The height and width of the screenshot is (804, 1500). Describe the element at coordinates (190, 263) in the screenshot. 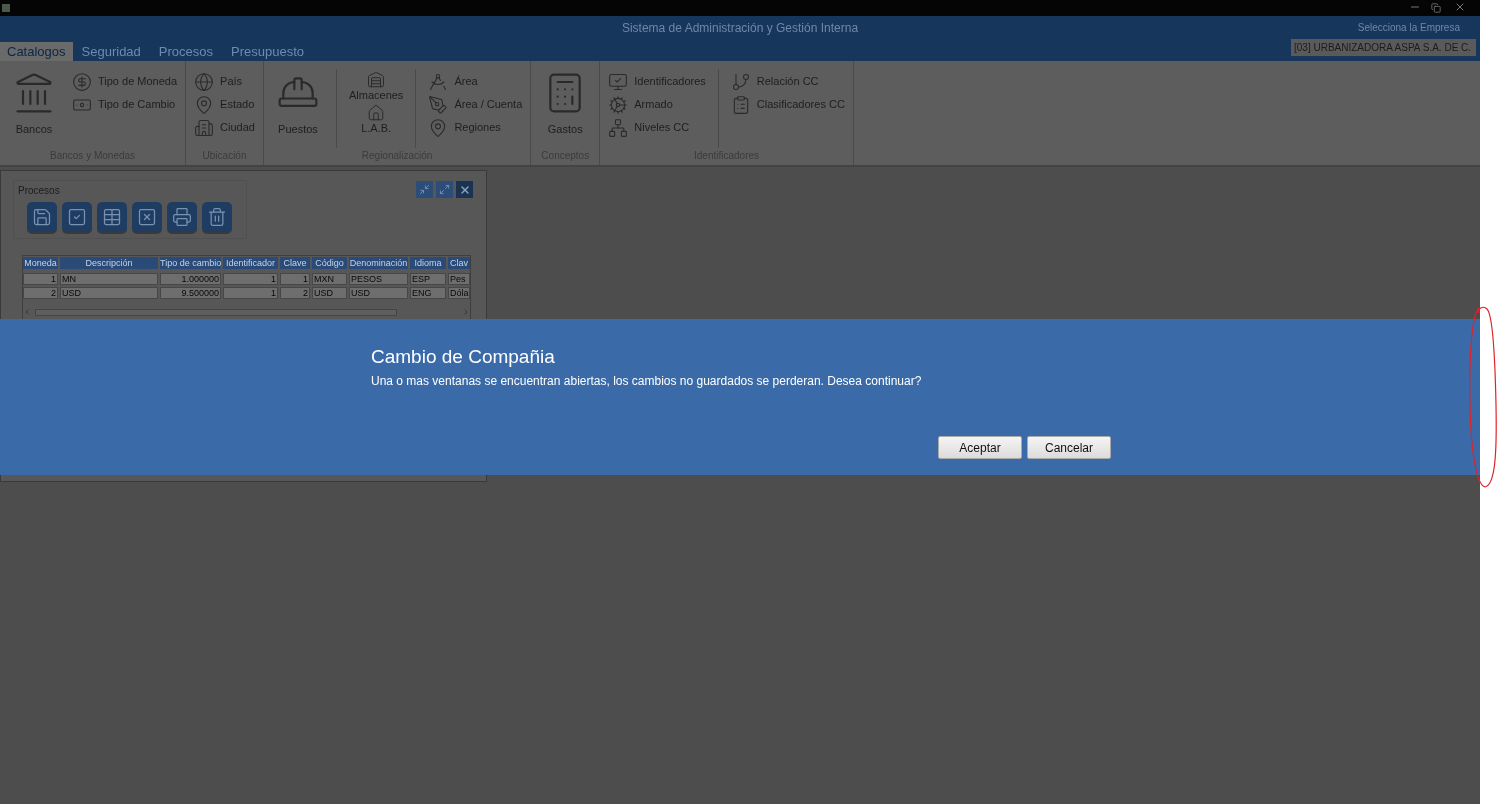

I see `column-header: Tipo de cambio` at that location.